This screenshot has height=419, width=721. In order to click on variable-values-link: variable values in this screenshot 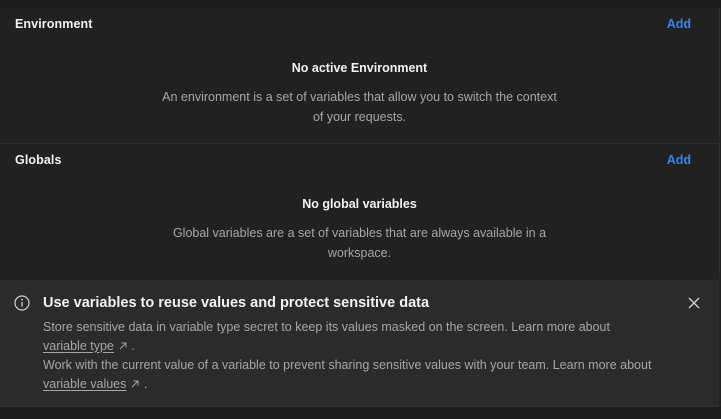, I will do `click(84, 384)`.